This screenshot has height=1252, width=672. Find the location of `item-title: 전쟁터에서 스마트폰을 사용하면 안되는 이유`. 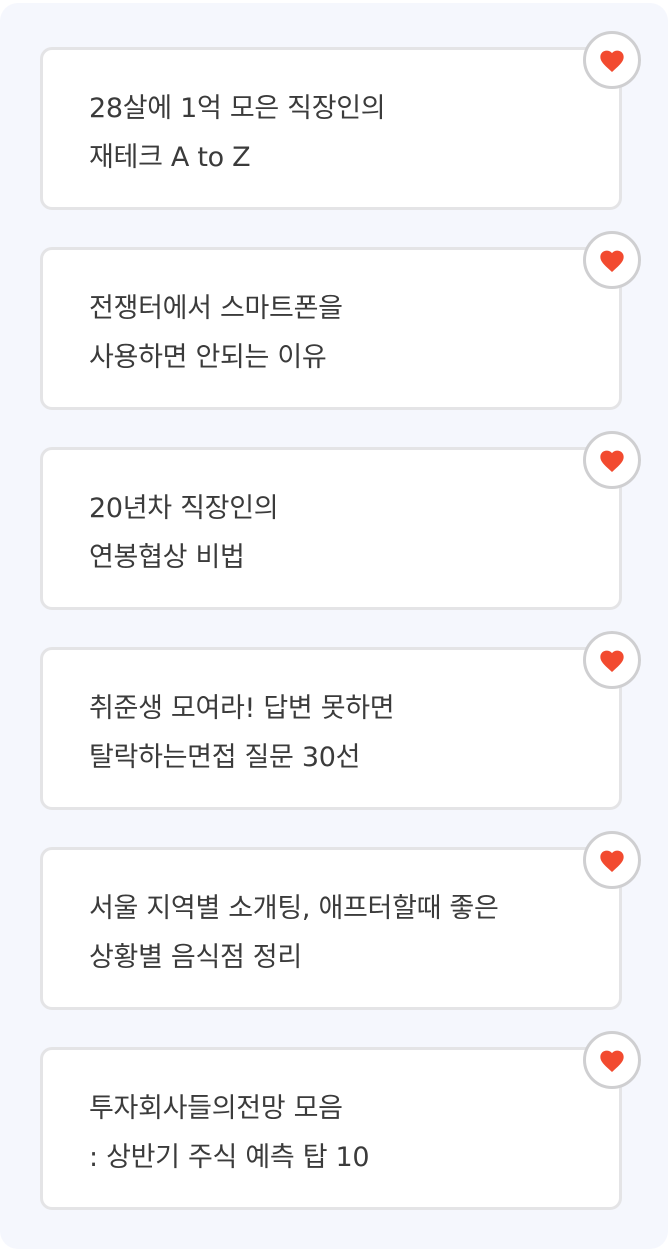

item-title: 전쟁터에서 스마트폰을 사용하면 안되는 이유 is located at coordinates (334, 333).